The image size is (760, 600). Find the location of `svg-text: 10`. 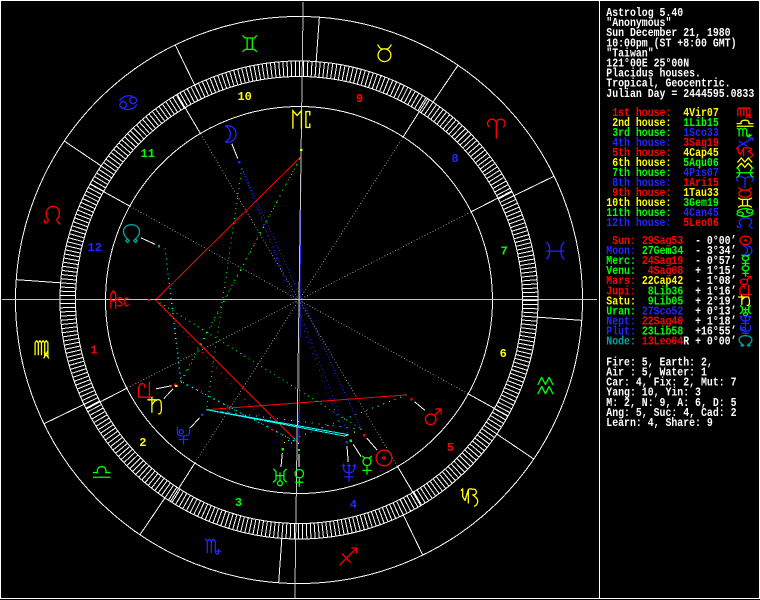

svg-text: 10 is located at coordinates (244, 97).